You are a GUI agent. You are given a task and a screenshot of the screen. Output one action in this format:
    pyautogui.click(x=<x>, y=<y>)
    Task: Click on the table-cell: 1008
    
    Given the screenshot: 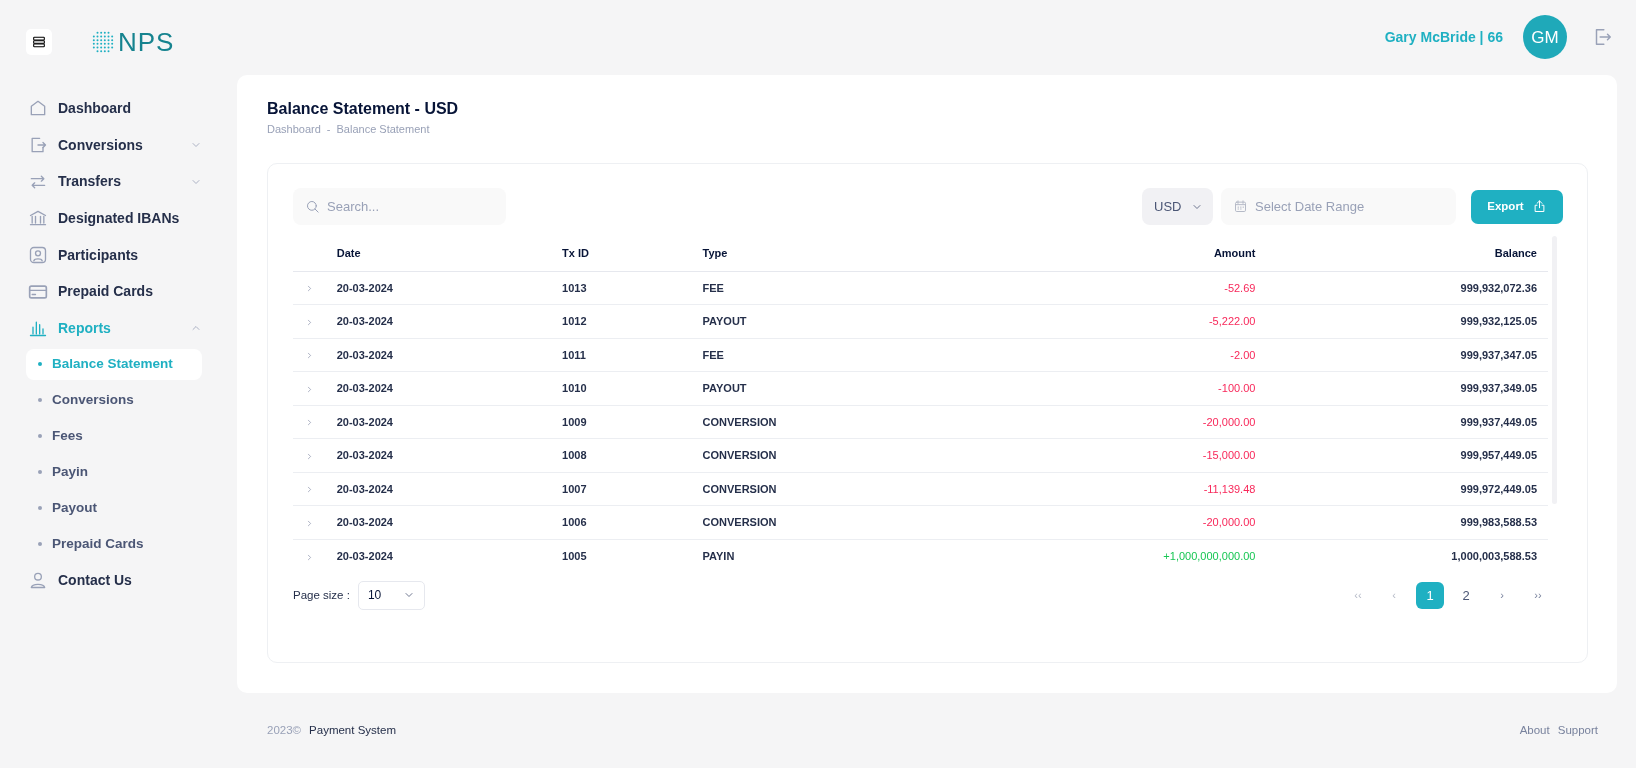 What is the action you would take?
    pyautogui.click(x=631, y=455)
    